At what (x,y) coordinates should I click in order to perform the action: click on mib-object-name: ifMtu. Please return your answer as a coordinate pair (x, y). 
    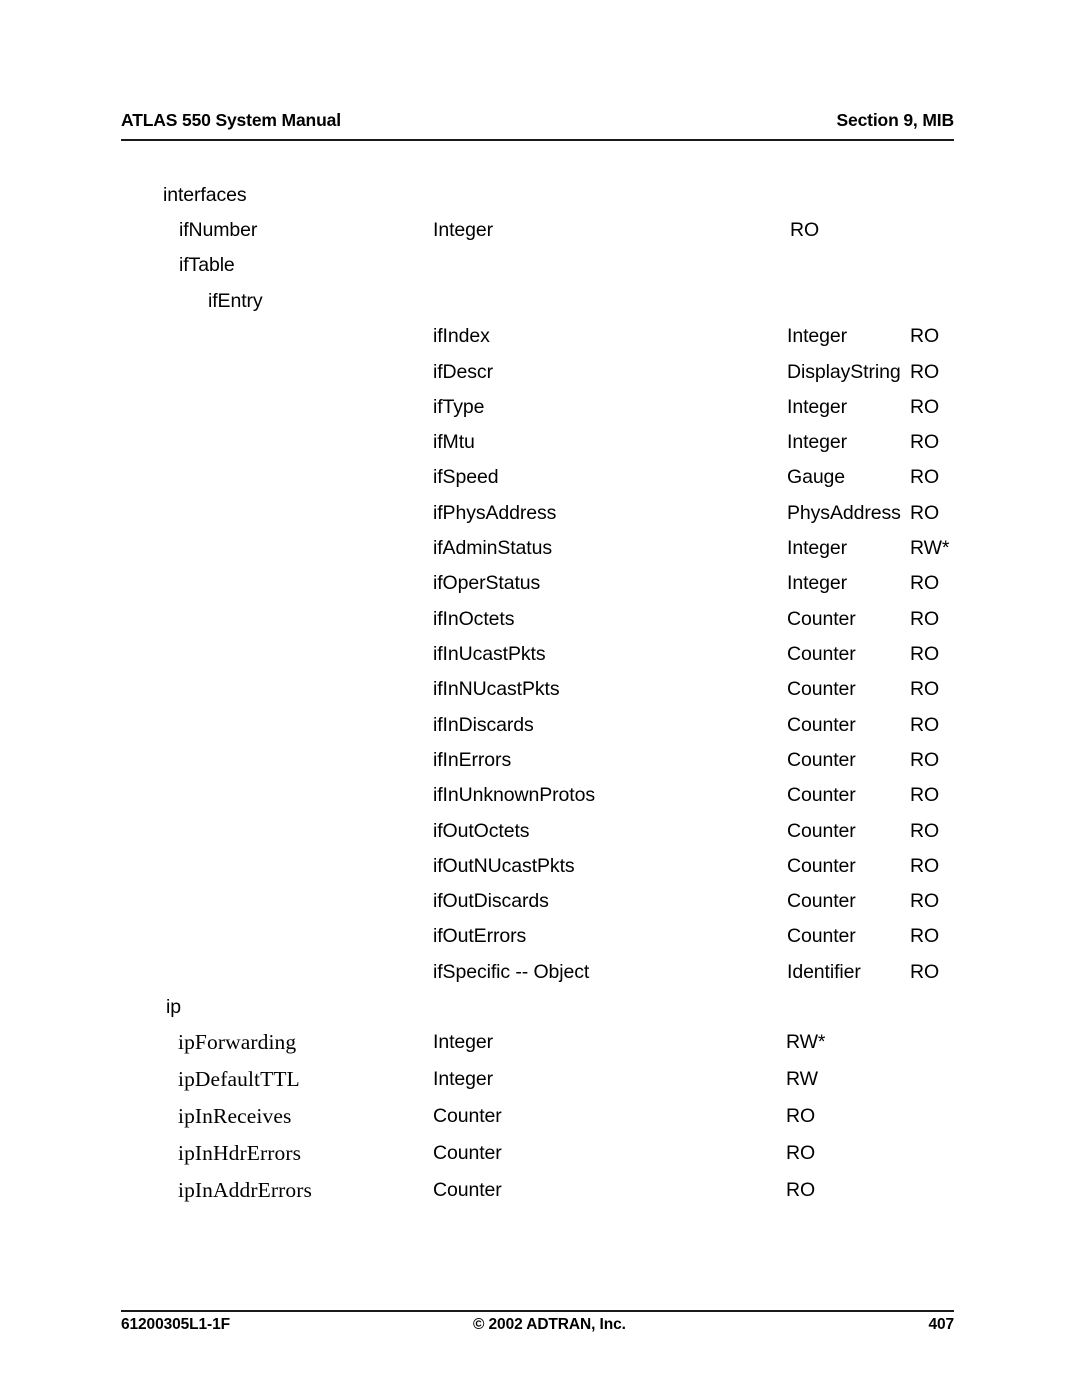
    Looking at the image, I should click on (454, 442).